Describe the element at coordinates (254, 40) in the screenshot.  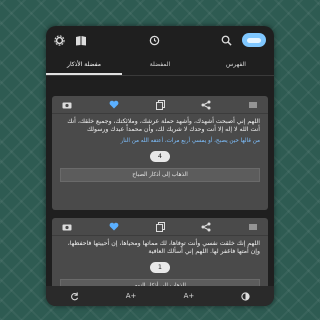
I see `app-logo` at that location.